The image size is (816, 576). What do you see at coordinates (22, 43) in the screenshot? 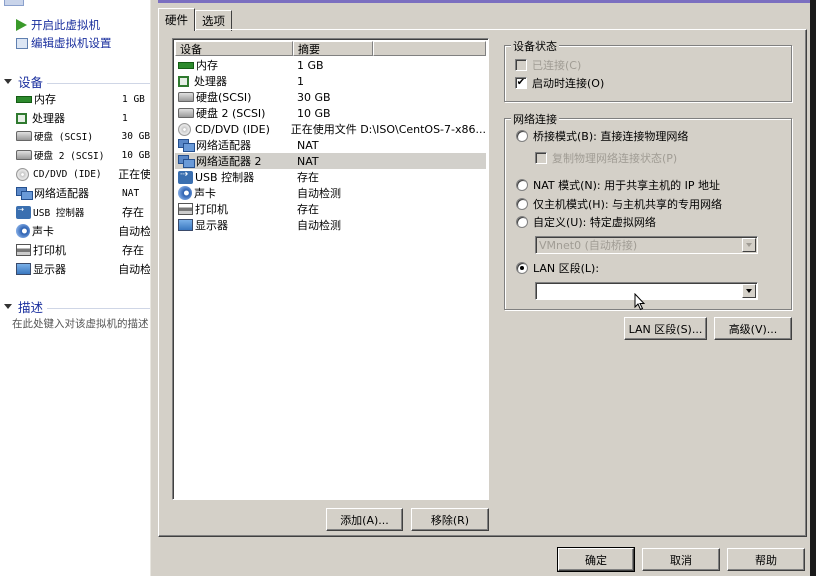
I see `edit-settings-icon` at bounding box center [22, 43].